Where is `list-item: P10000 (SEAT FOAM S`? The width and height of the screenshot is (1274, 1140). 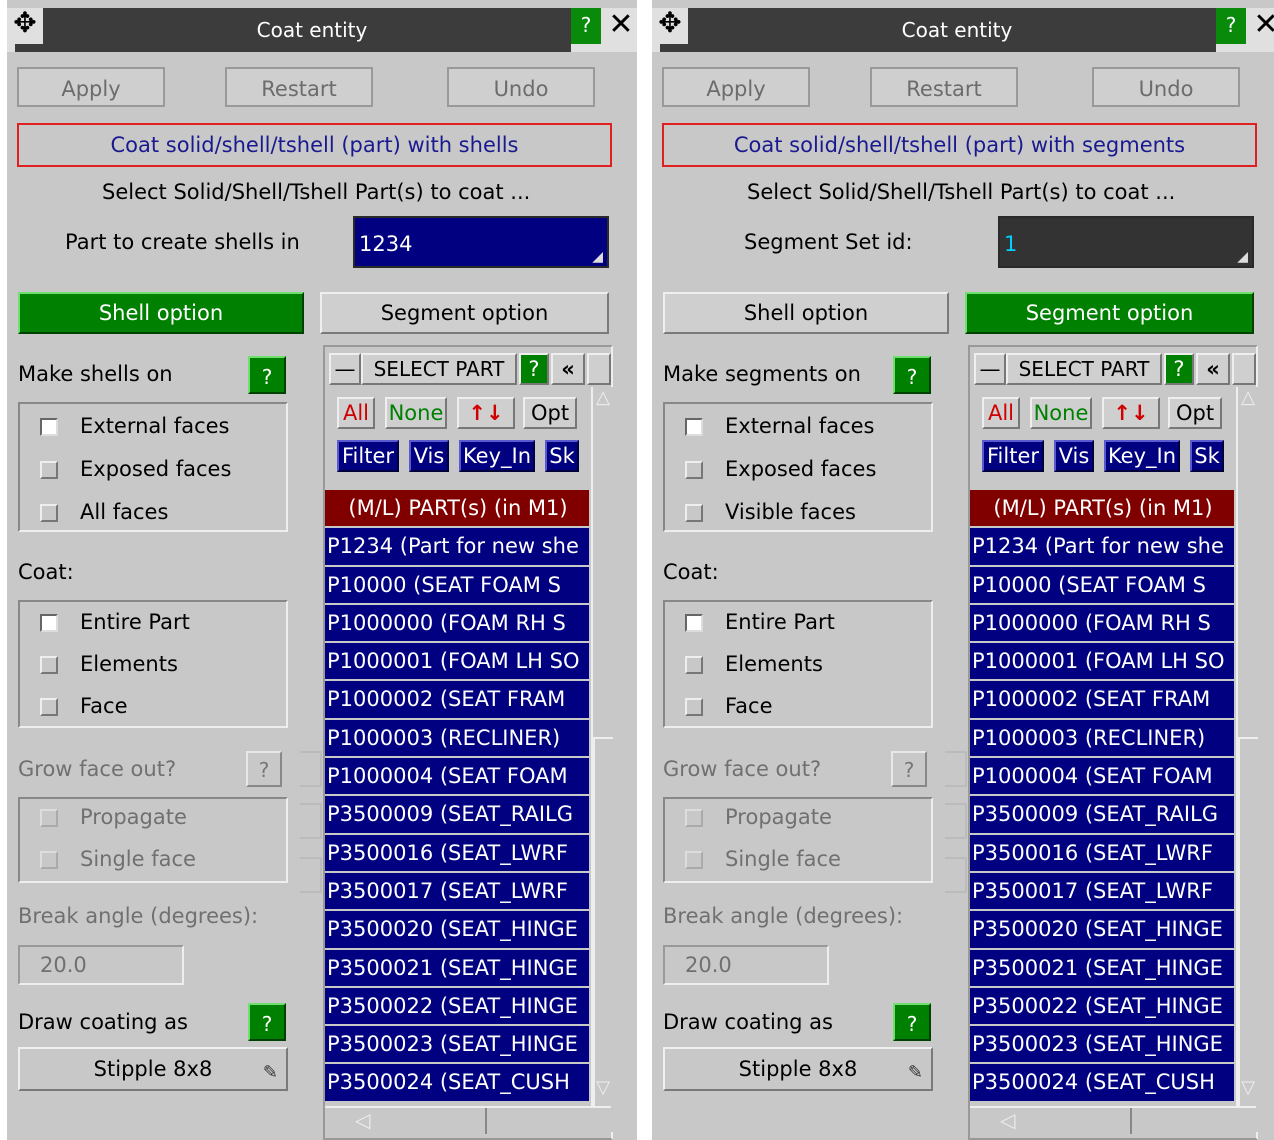 list-item: P10000 (SEAT FOAM S is located at coordinates (1102, 585).